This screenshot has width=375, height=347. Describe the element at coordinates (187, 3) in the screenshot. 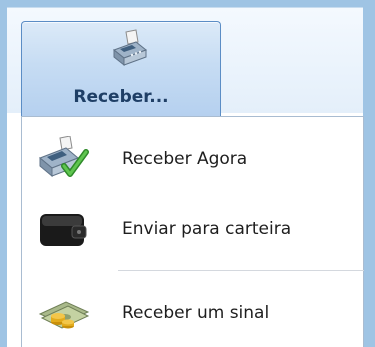

I see `frame-top-border` at that location.